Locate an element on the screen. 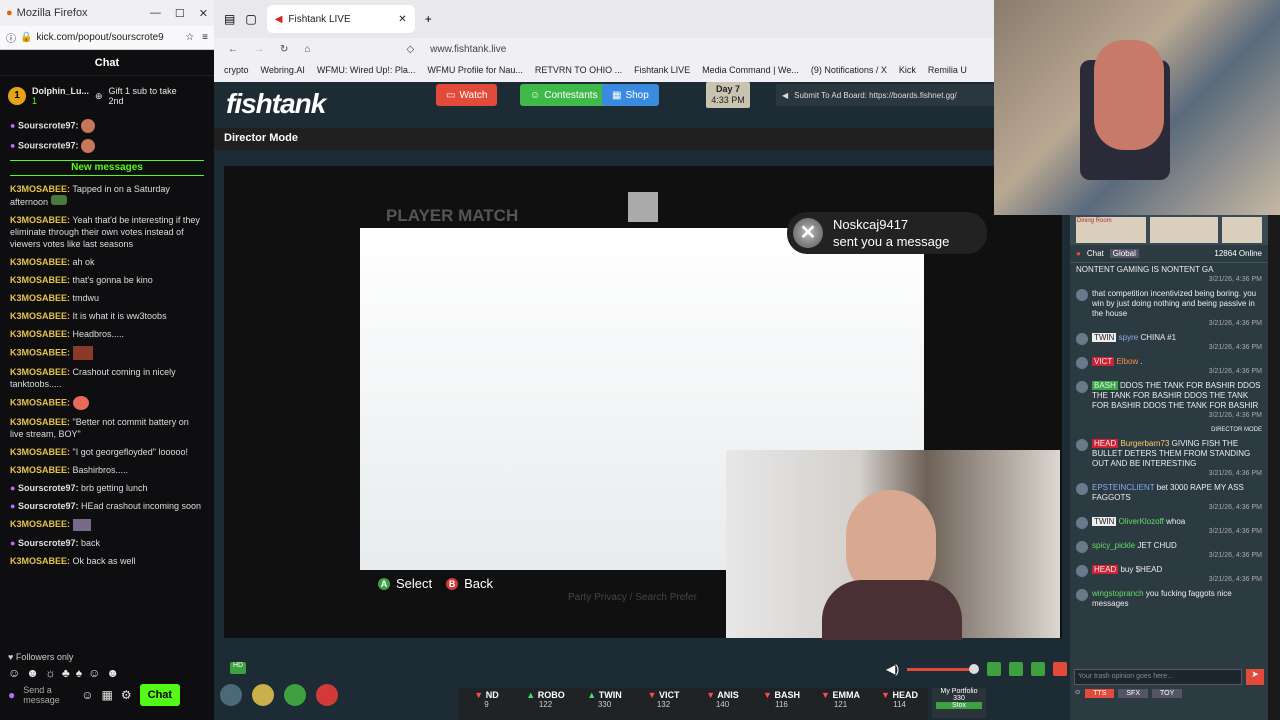 The width and height of the screenshot is (1280, 720). watch-button: ▭ Watch is located at coordinates (467, 95).